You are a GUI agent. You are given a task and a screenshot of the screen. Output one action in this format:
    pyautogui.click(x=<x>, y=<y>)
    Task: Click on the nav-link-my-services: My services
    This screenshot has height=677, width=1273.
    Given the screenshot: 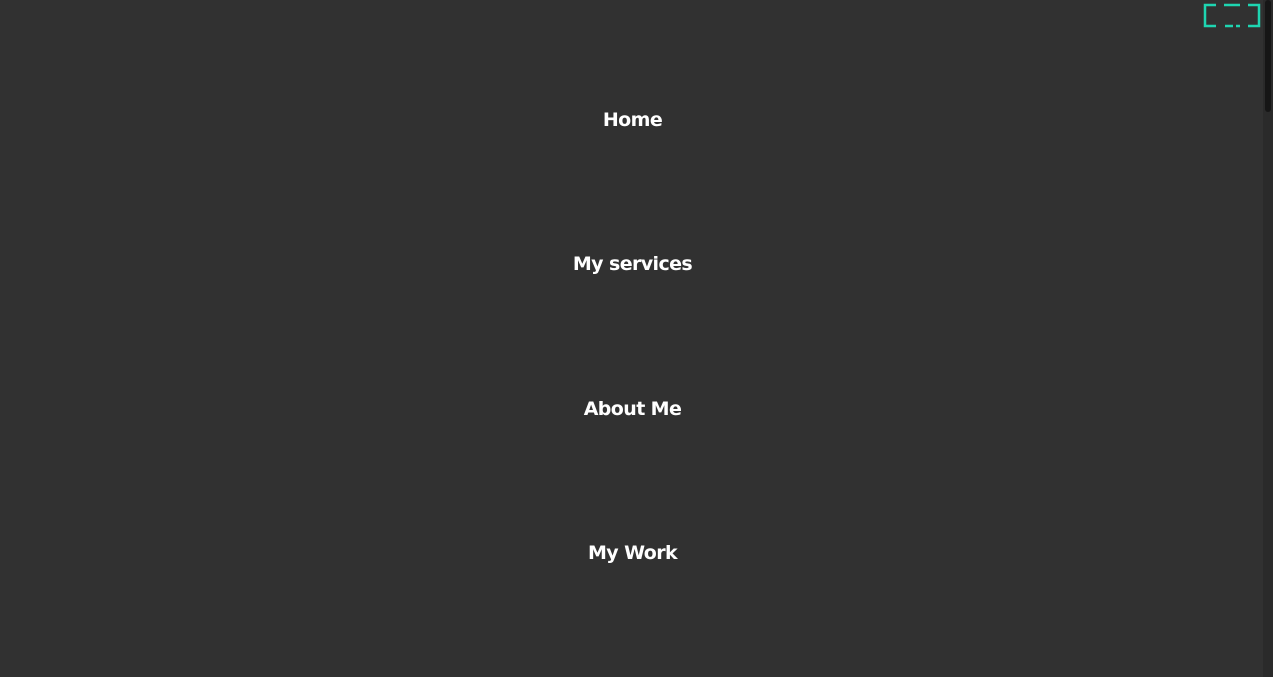 What is the action you would take?
    pyautogui.click(x=632, y=264)
    